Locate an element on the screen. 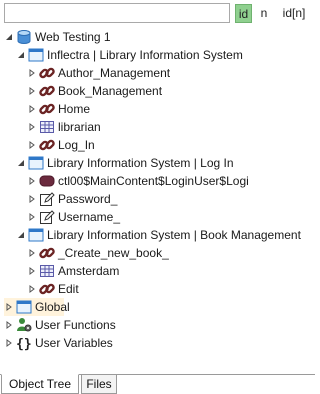 Image resolution: width=320 pixels, height=394 pixels. database-icon is located at coordinates (24, 37).